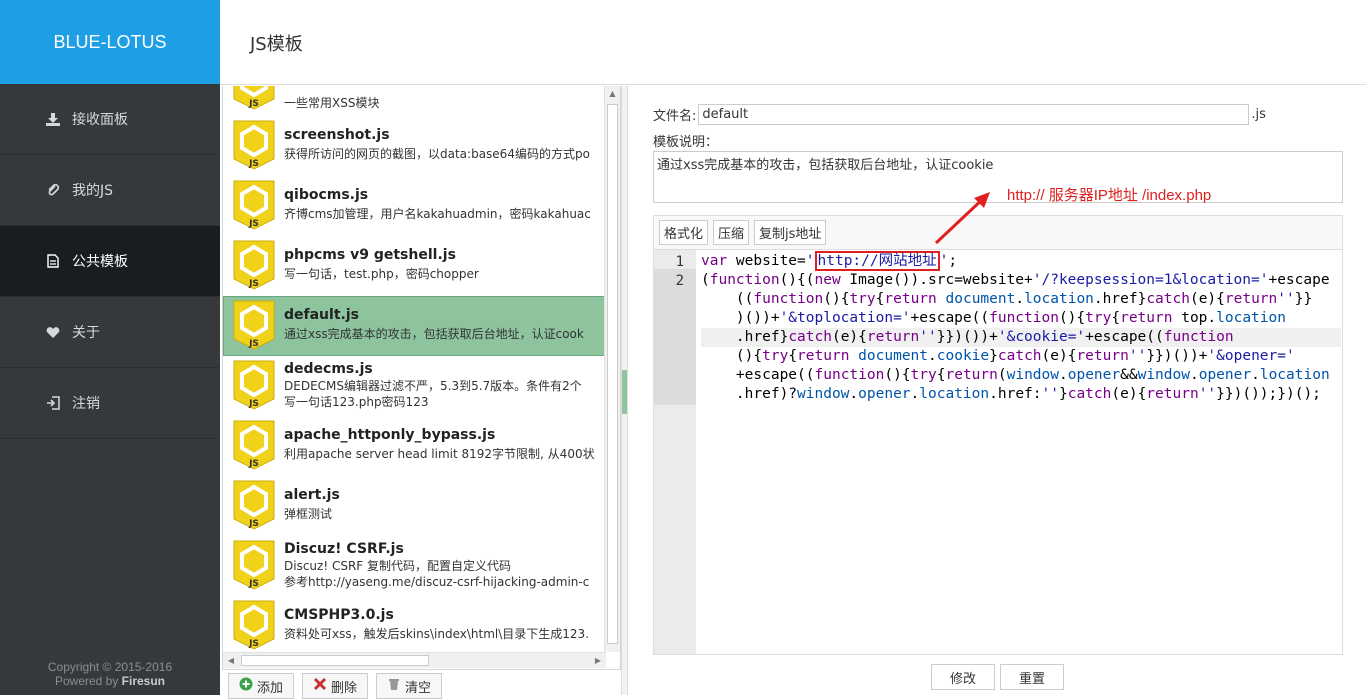 The width and height of the screenshot is (1366, 699). What do you see at coordinates (962, 218) in the screenshot?
I see `annotation-arrow-icon` at bounding box center [962, 218].